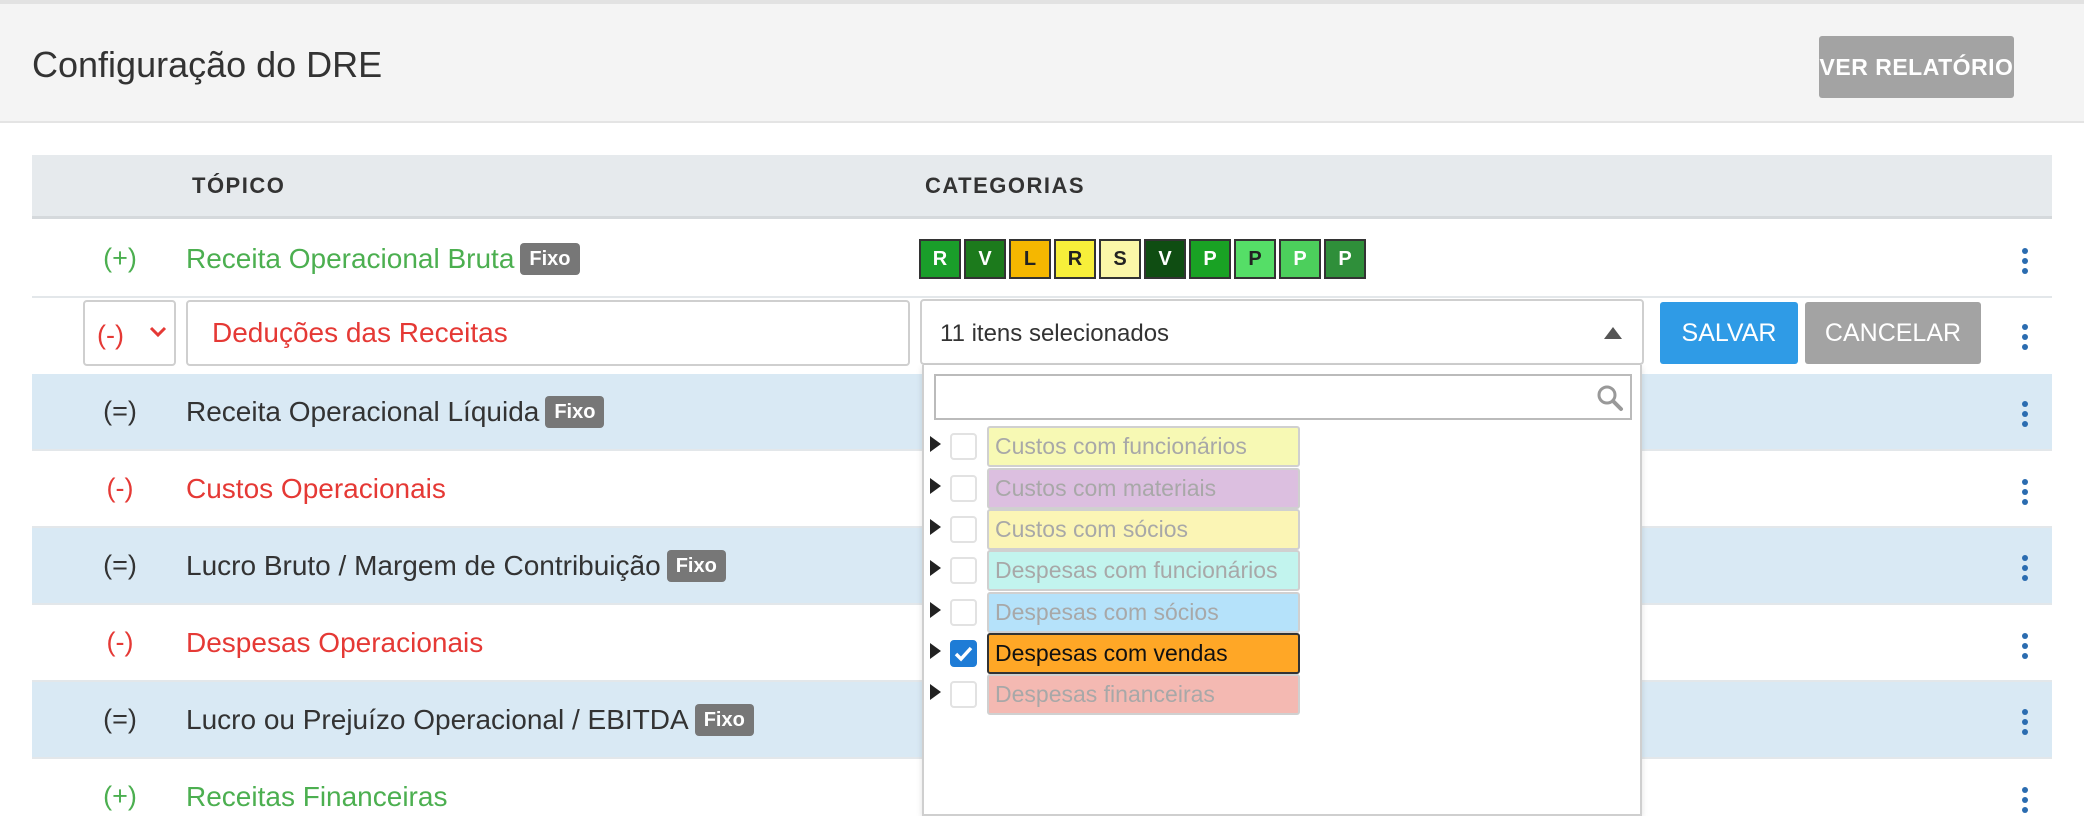 Image resolution: width=2084 pixels, height=816 pixels. What do you see at coordinates (437, 719) in the screenshot?
I see `row-topic-label: Lucro ou Prejuízo Operacional / EBITDA` at bounding box center [437, 719].